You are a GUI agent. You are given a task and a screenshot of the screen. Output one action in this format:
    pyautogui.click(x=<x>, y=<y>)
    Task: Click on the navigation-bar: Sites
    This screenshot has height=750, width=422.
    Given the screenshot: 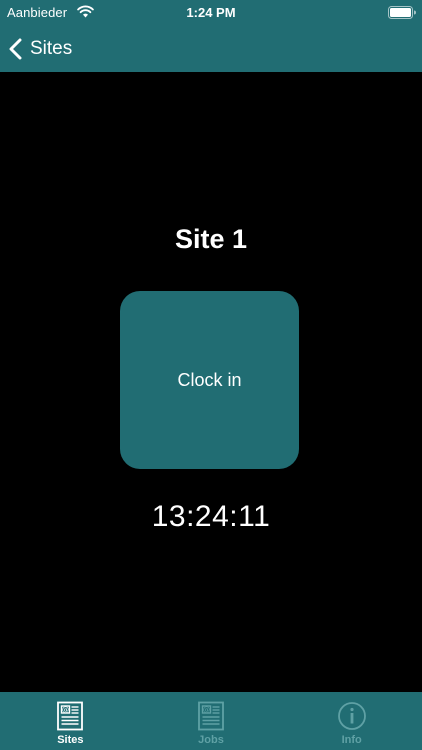 What is the action you would take?
    pyautogui.click(x=211, y=49)
    